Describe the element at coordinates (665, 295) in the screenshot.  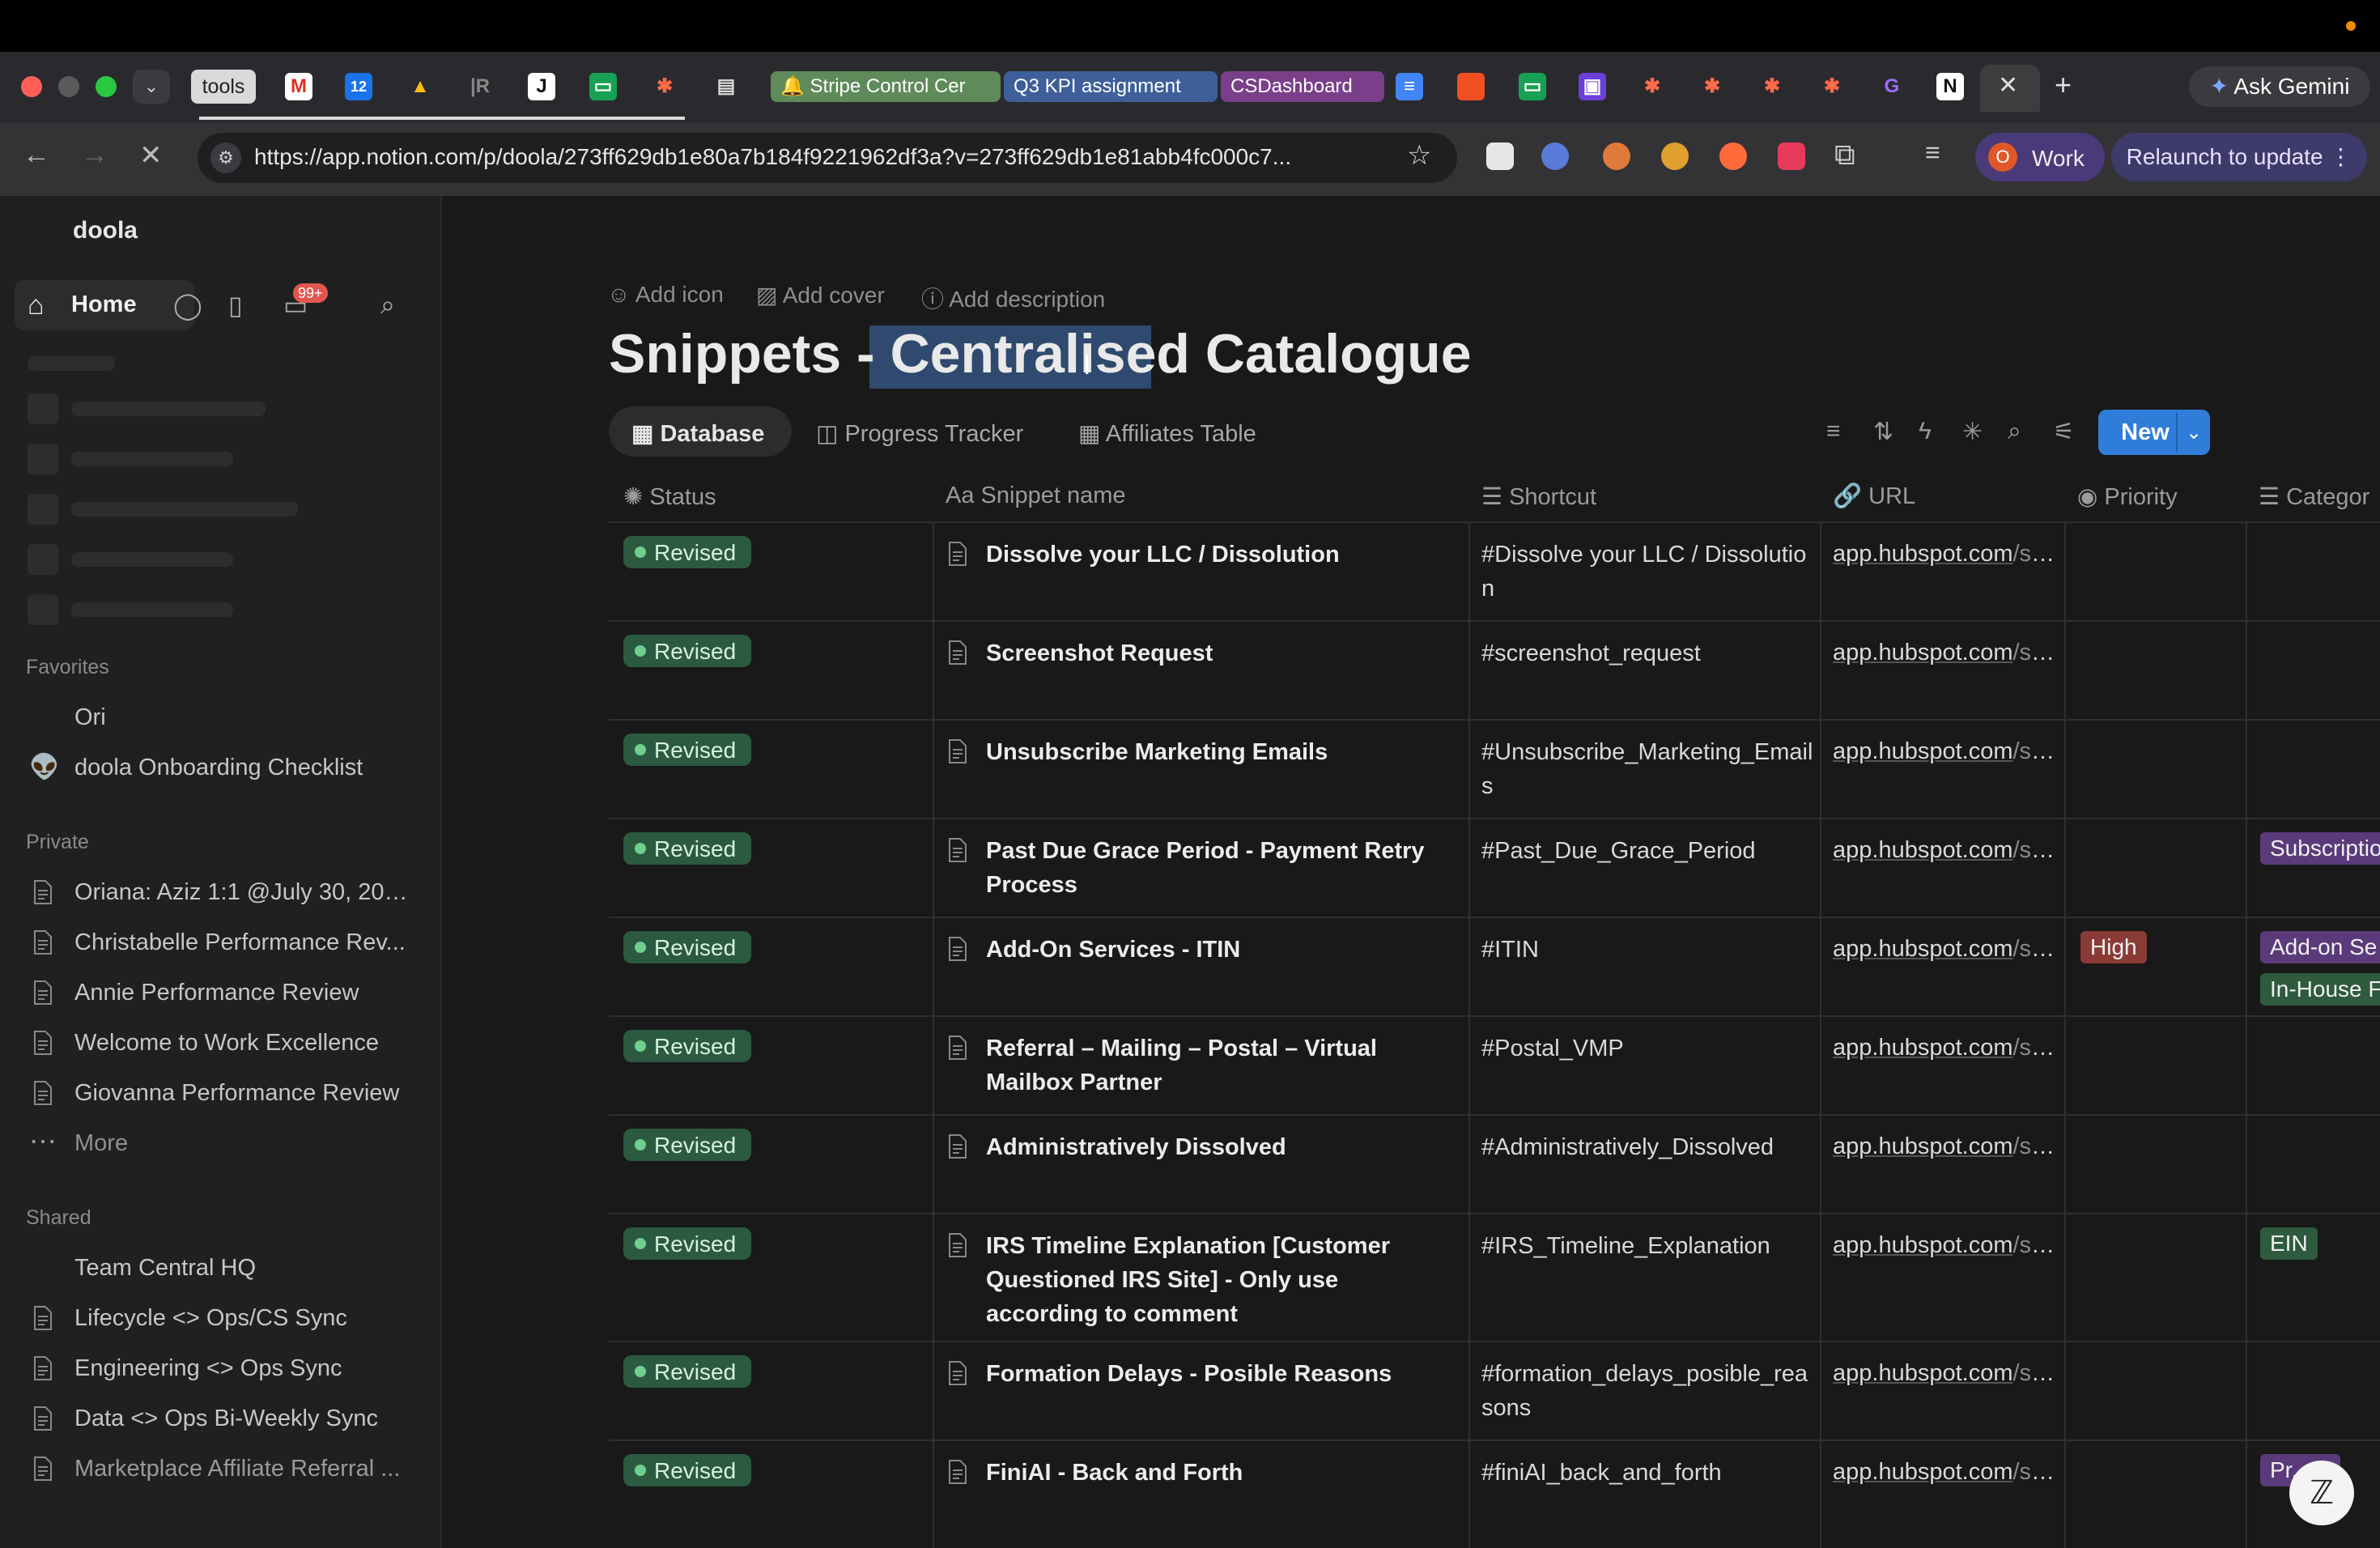
I see `add-icon-button: ☺ Add icon` at that location.